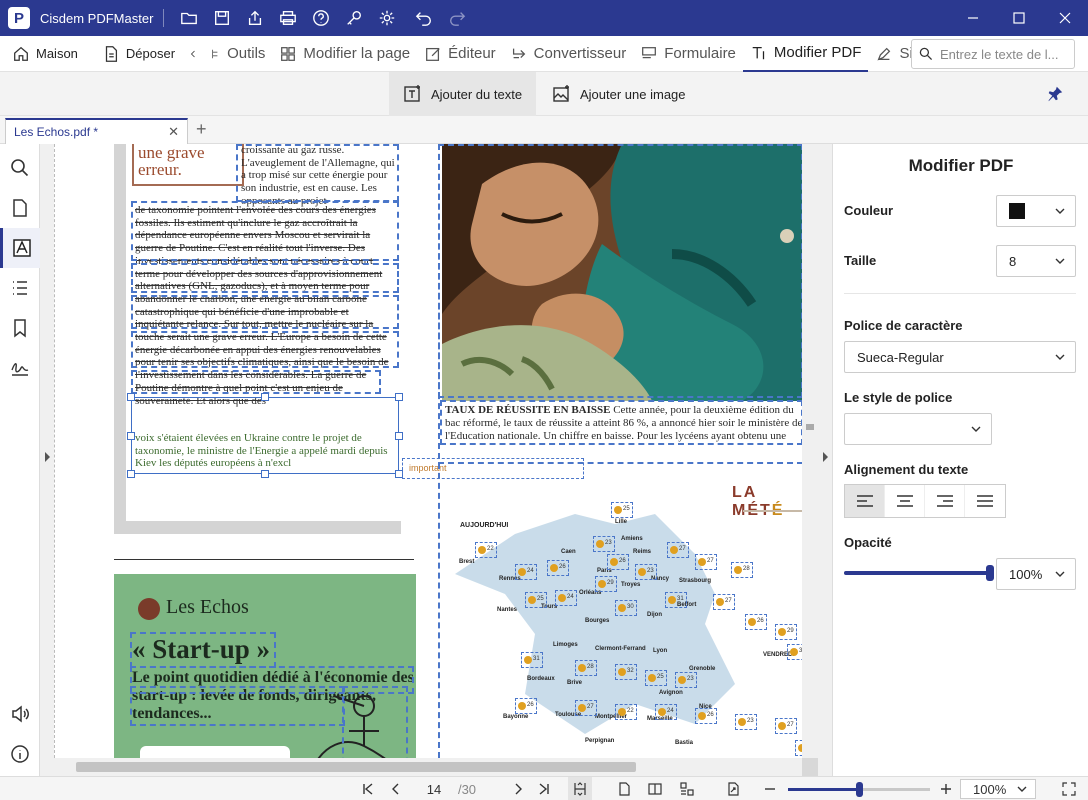  What do you see at coordinates (1036, 211) in the screenshot?
I see `color-picker` at bounding box center [1036, 211].